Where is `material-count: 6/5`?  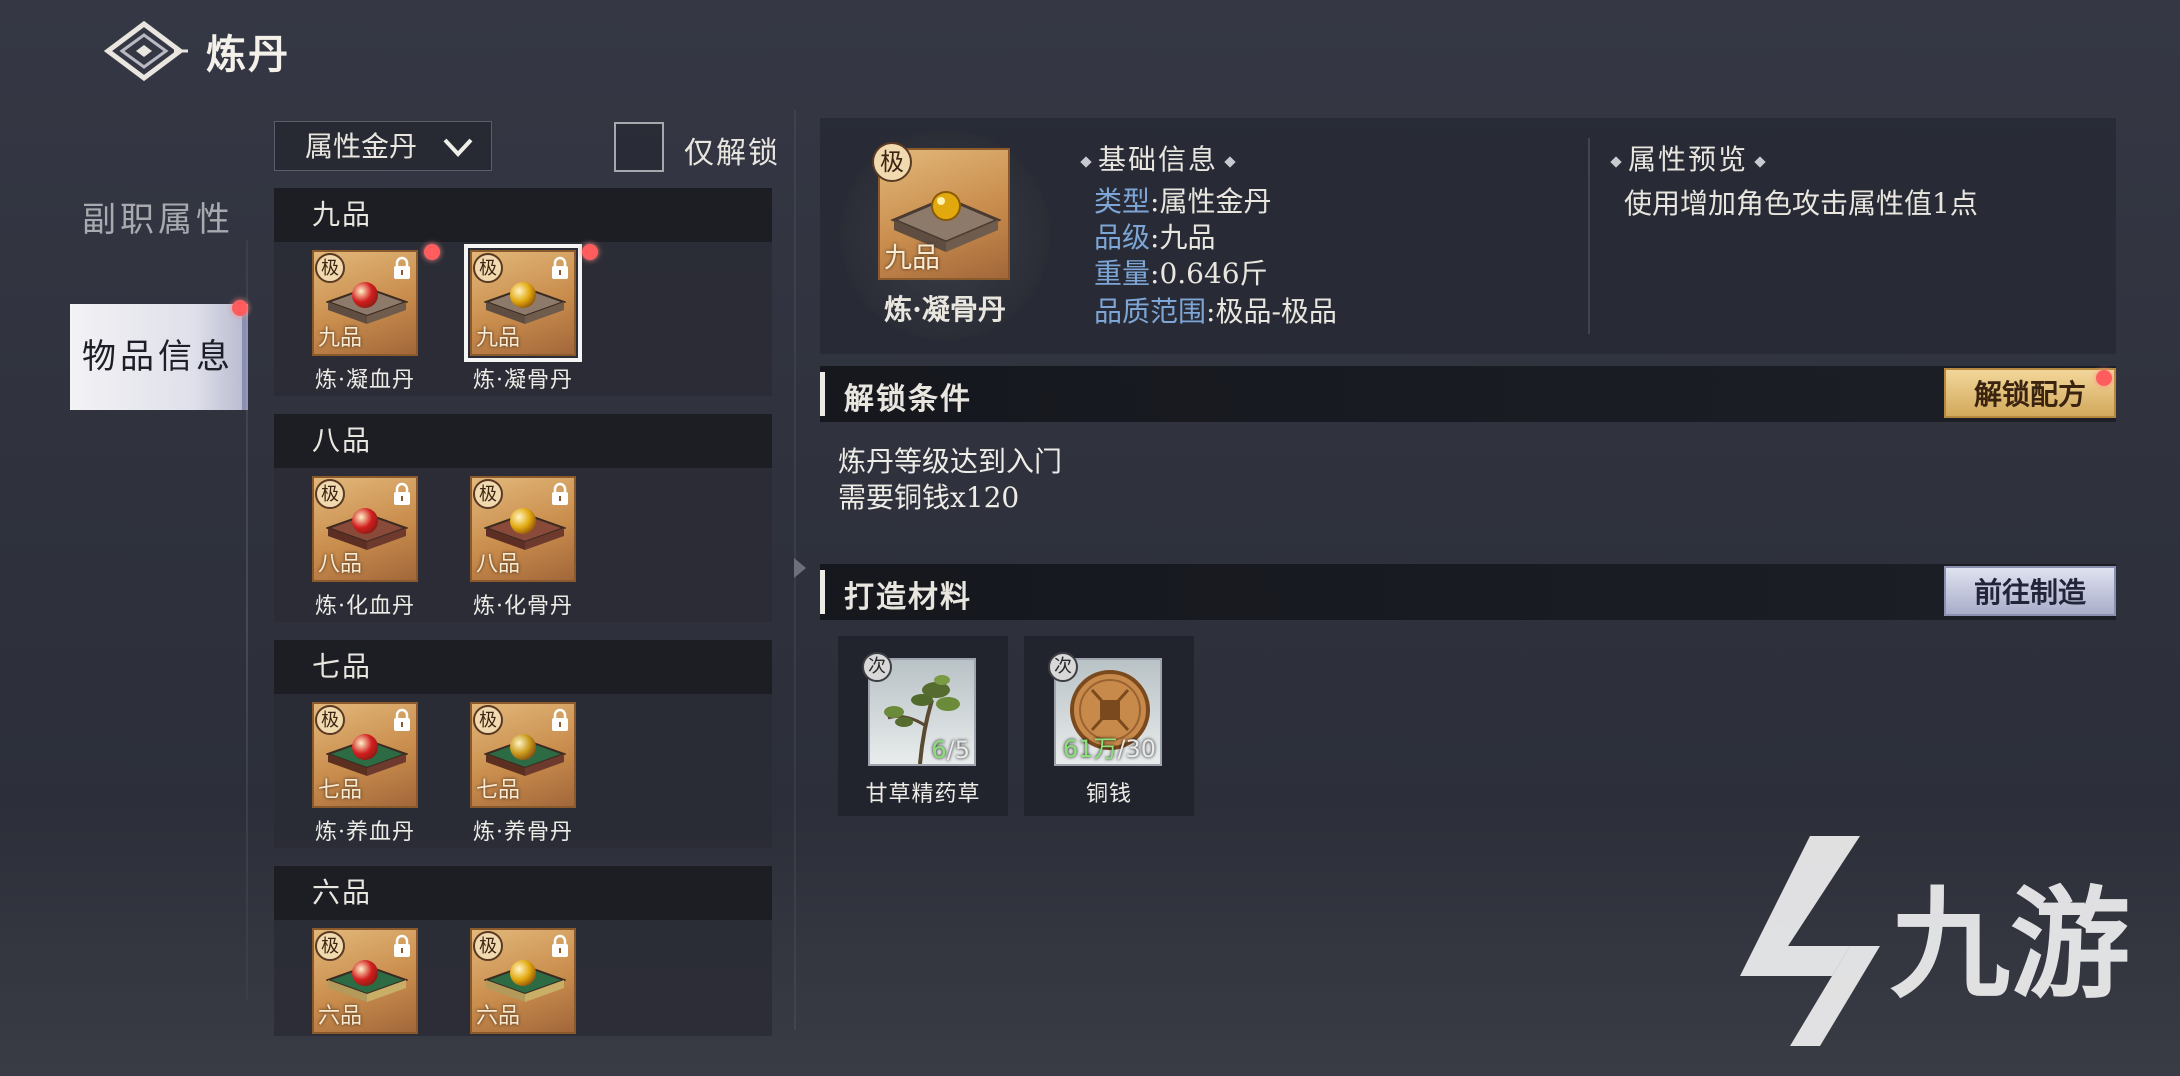 material-count: 6/5 is located at coordinates (950, 750).